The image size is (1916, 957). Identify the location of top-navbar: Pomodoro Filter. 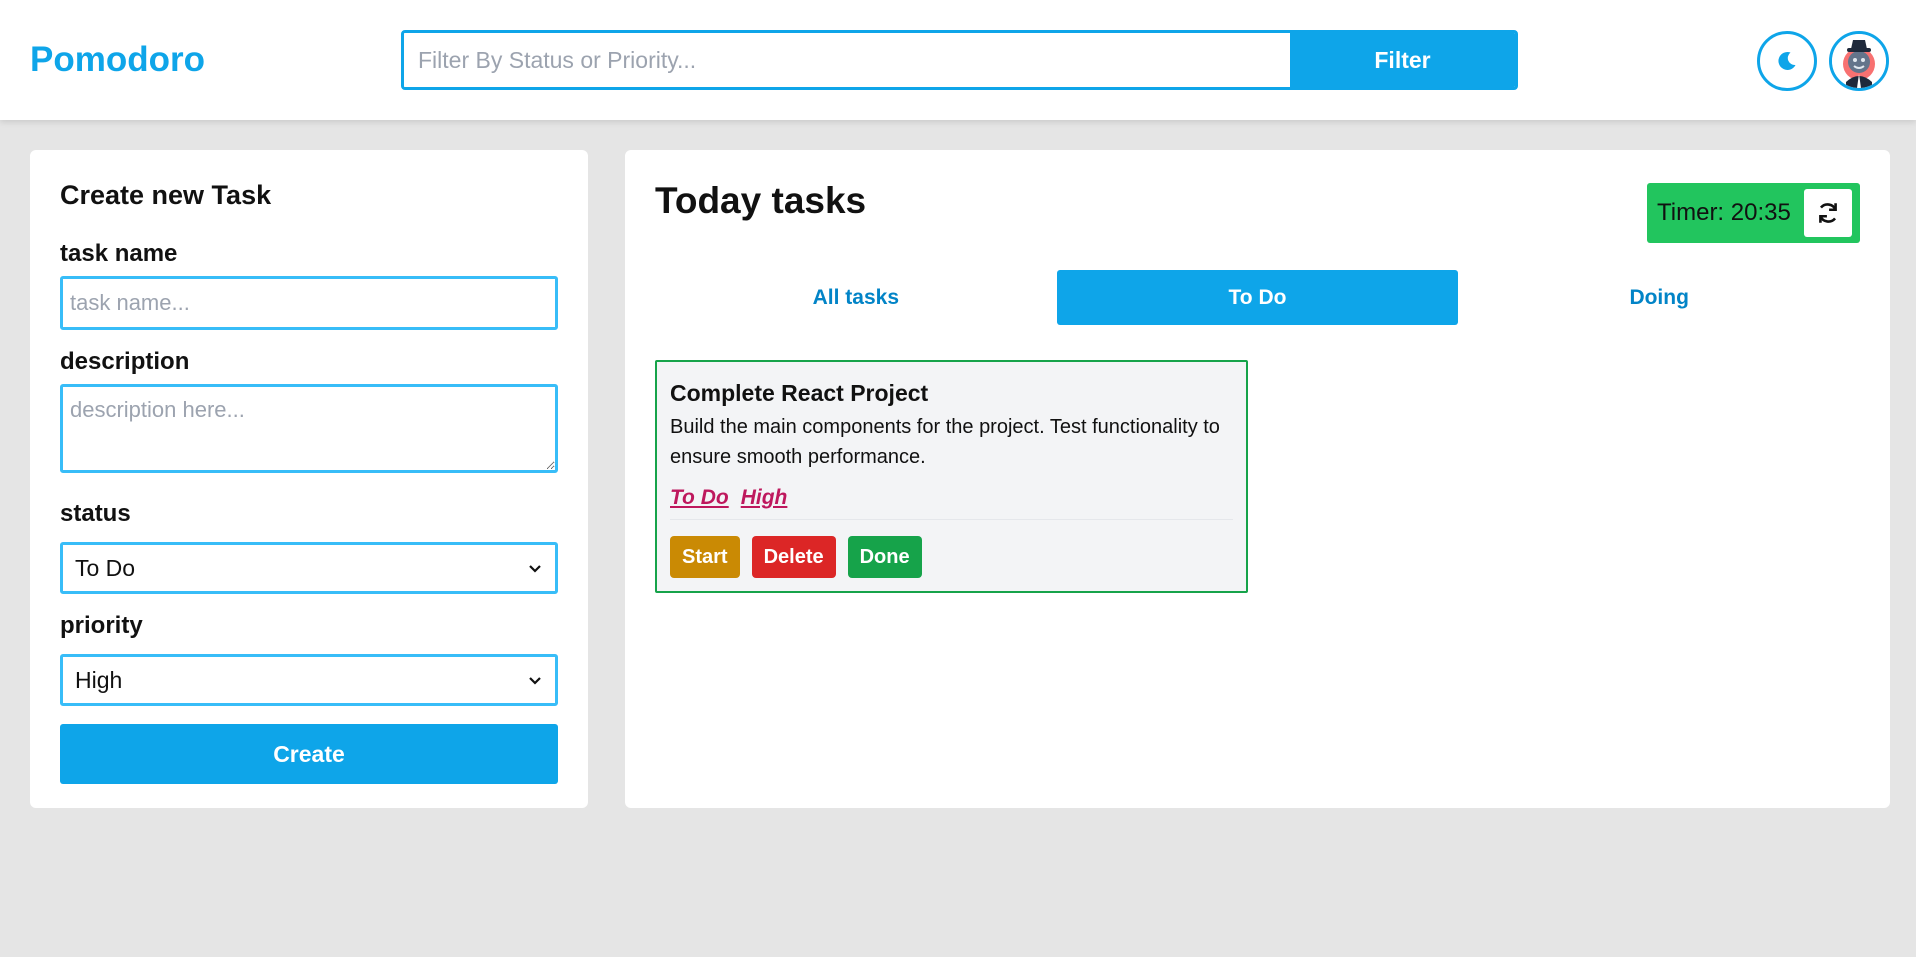
(958, 60).